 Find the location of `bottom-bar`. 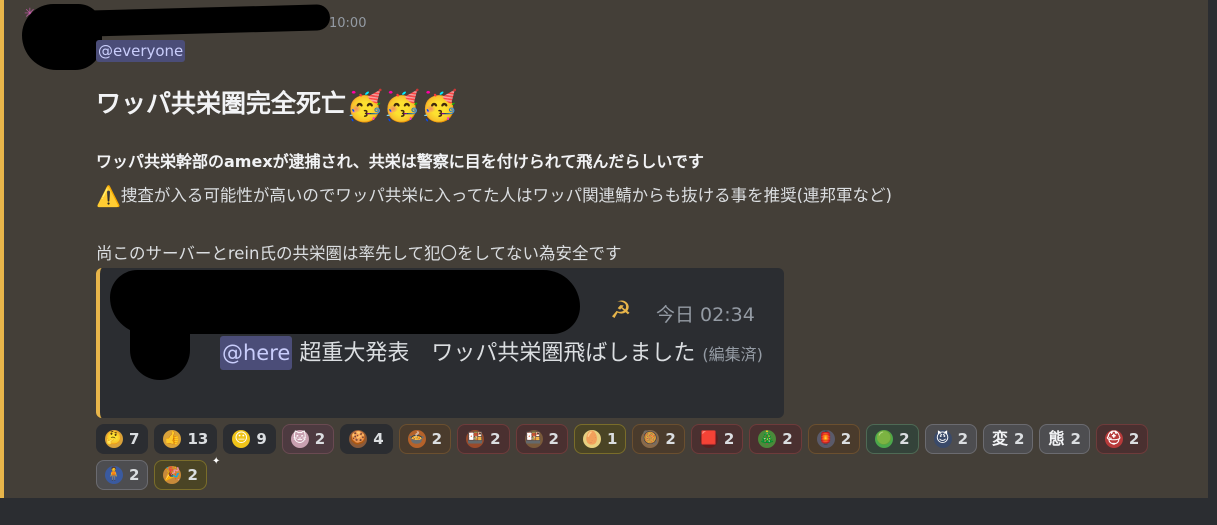

bottom-bar is located at coordinates (608, 511).